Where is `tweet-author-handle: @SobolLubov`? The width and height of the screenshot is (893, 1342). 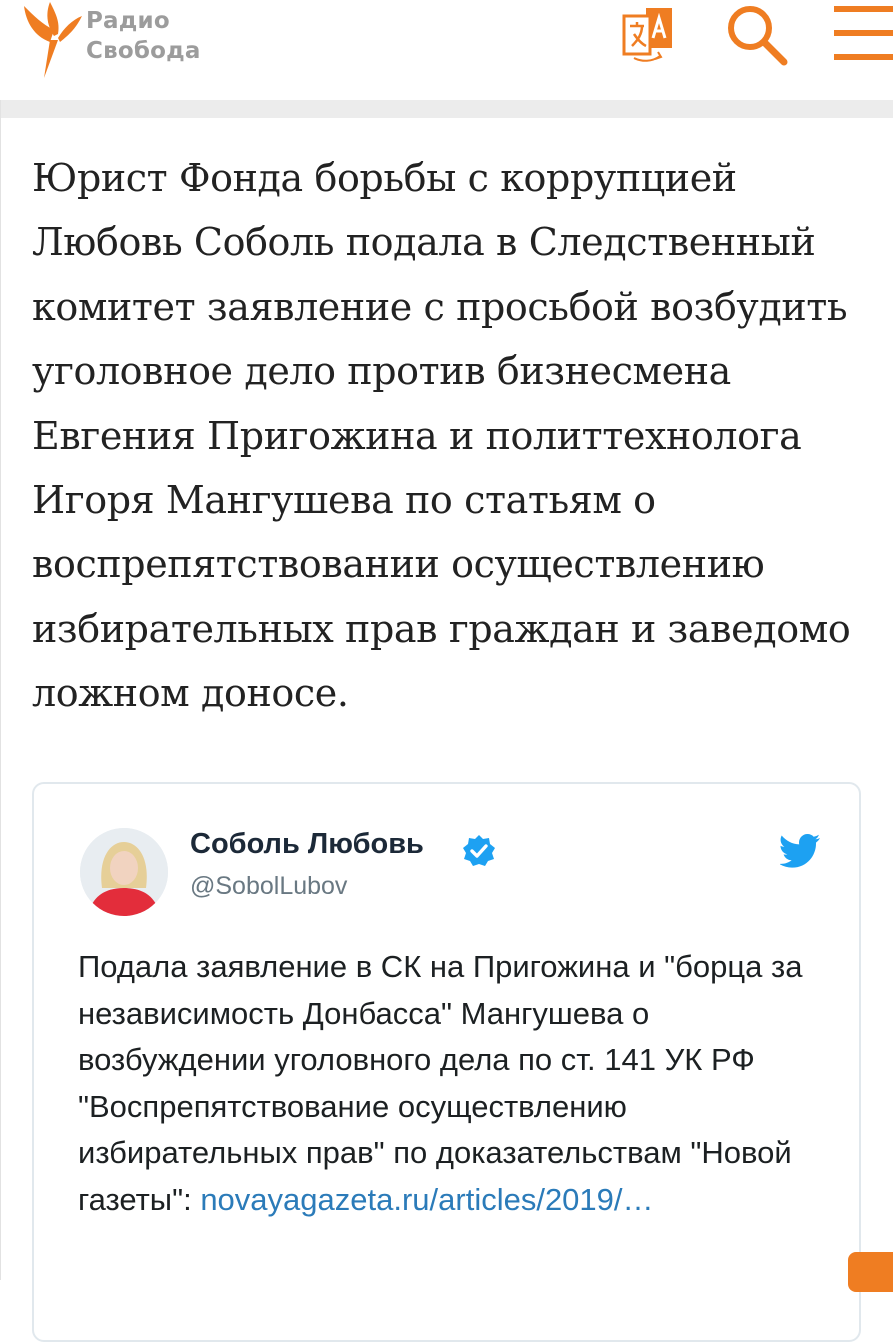 tweet-author-handle: @SobolLubov is located at coordinates (268, 886).